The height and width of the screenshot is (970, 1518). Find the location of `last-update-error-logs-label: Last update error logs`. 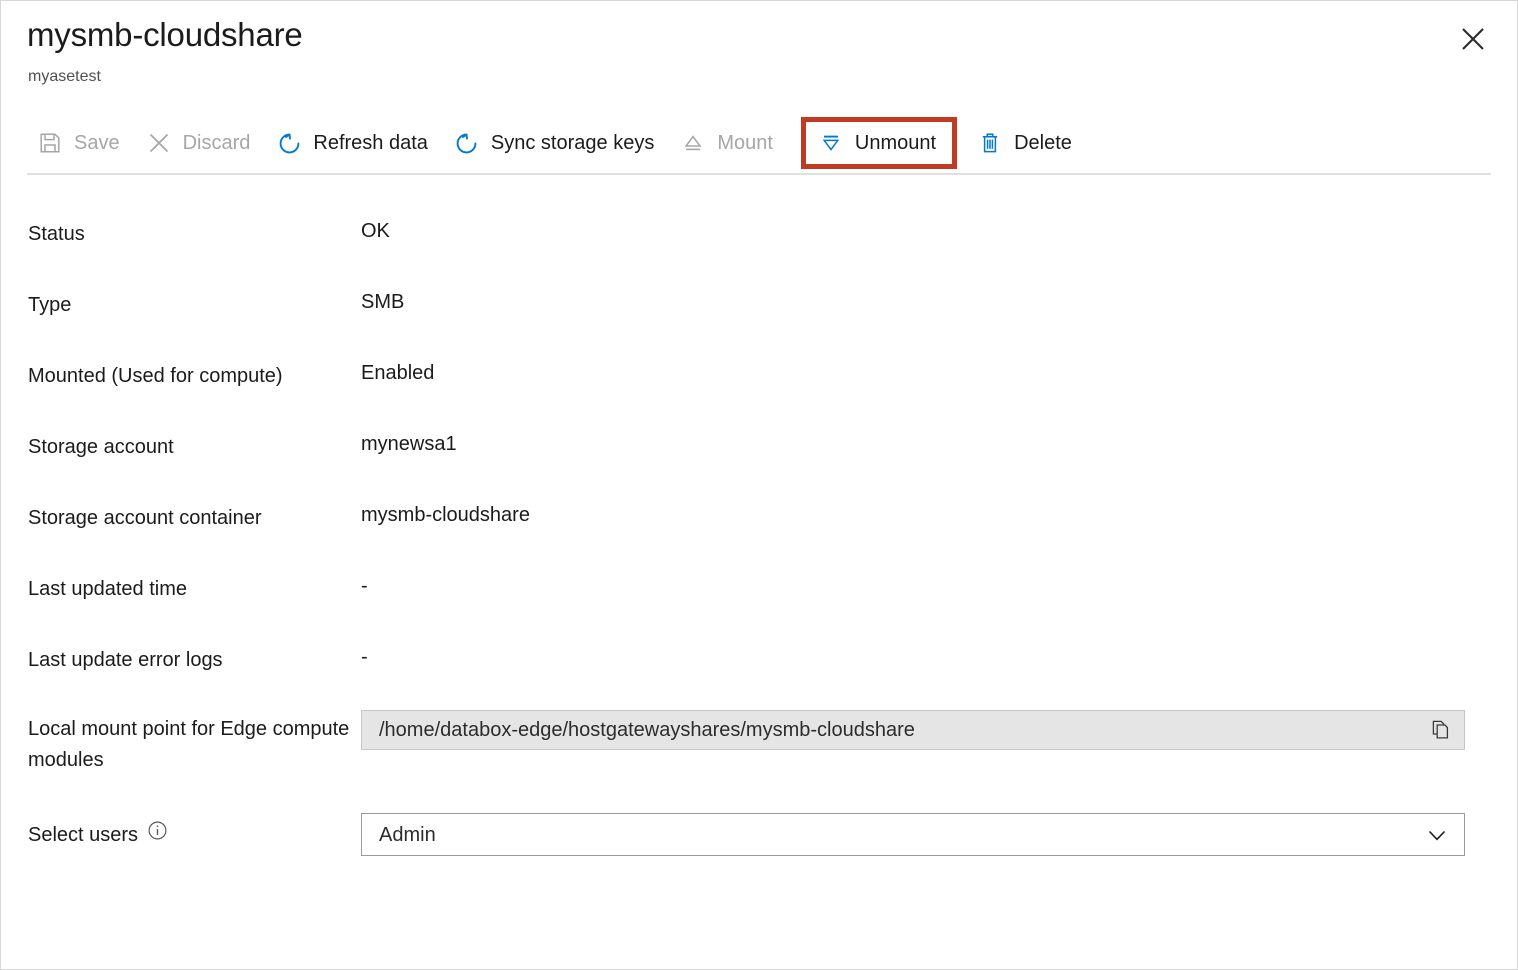

last-update-error-logs-label: Last update error logs is located at coordinates (125, 660).